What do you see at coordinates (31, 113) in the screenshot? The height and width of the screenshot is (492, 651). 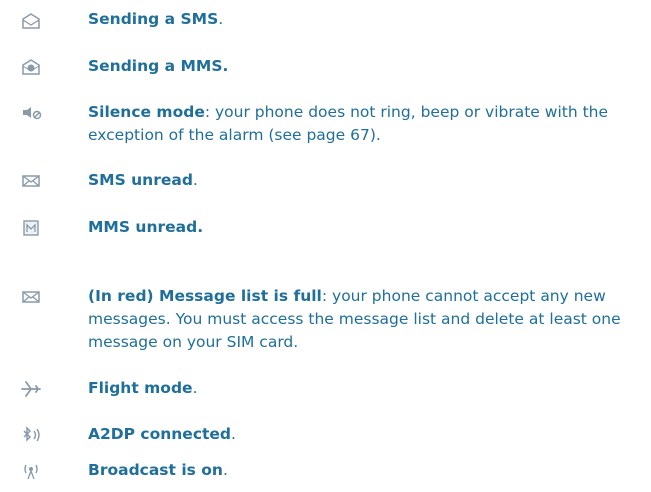 I see `silence-mode-icon` at bounding box center [31, 113].